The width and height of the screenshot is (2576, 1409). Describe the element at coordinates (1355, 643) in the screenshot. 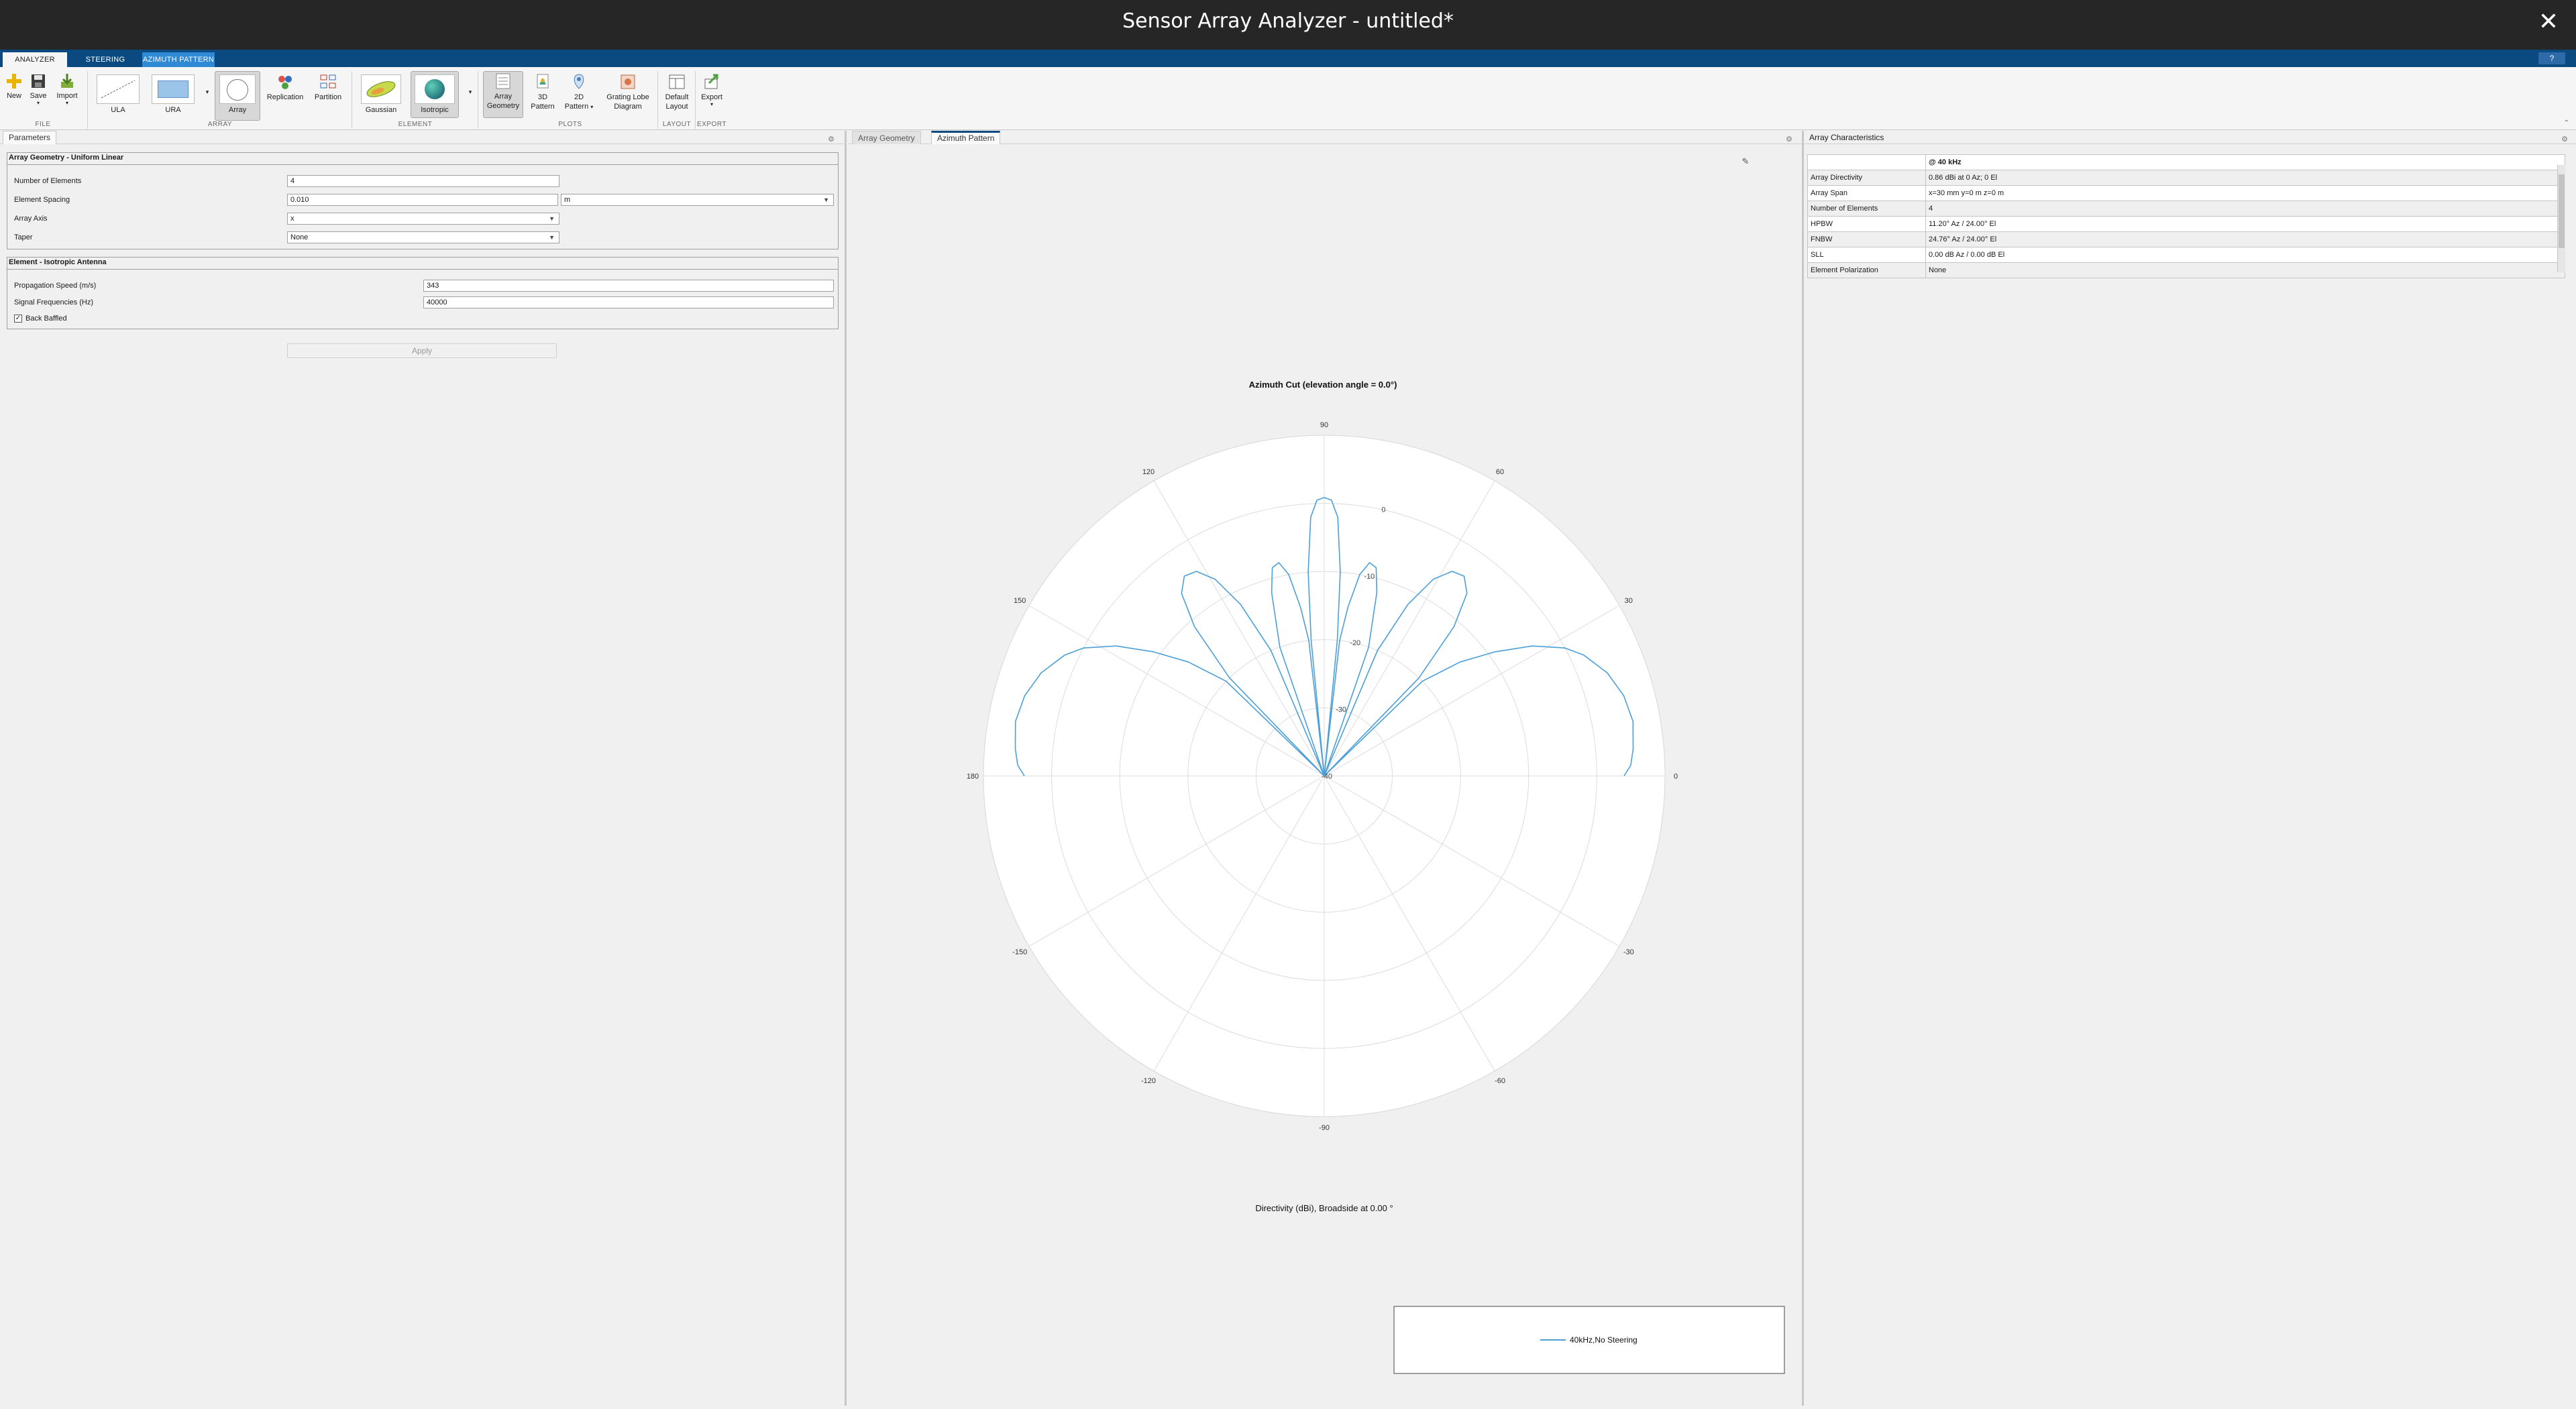

I see `radial-tick-label: -20` at that location.